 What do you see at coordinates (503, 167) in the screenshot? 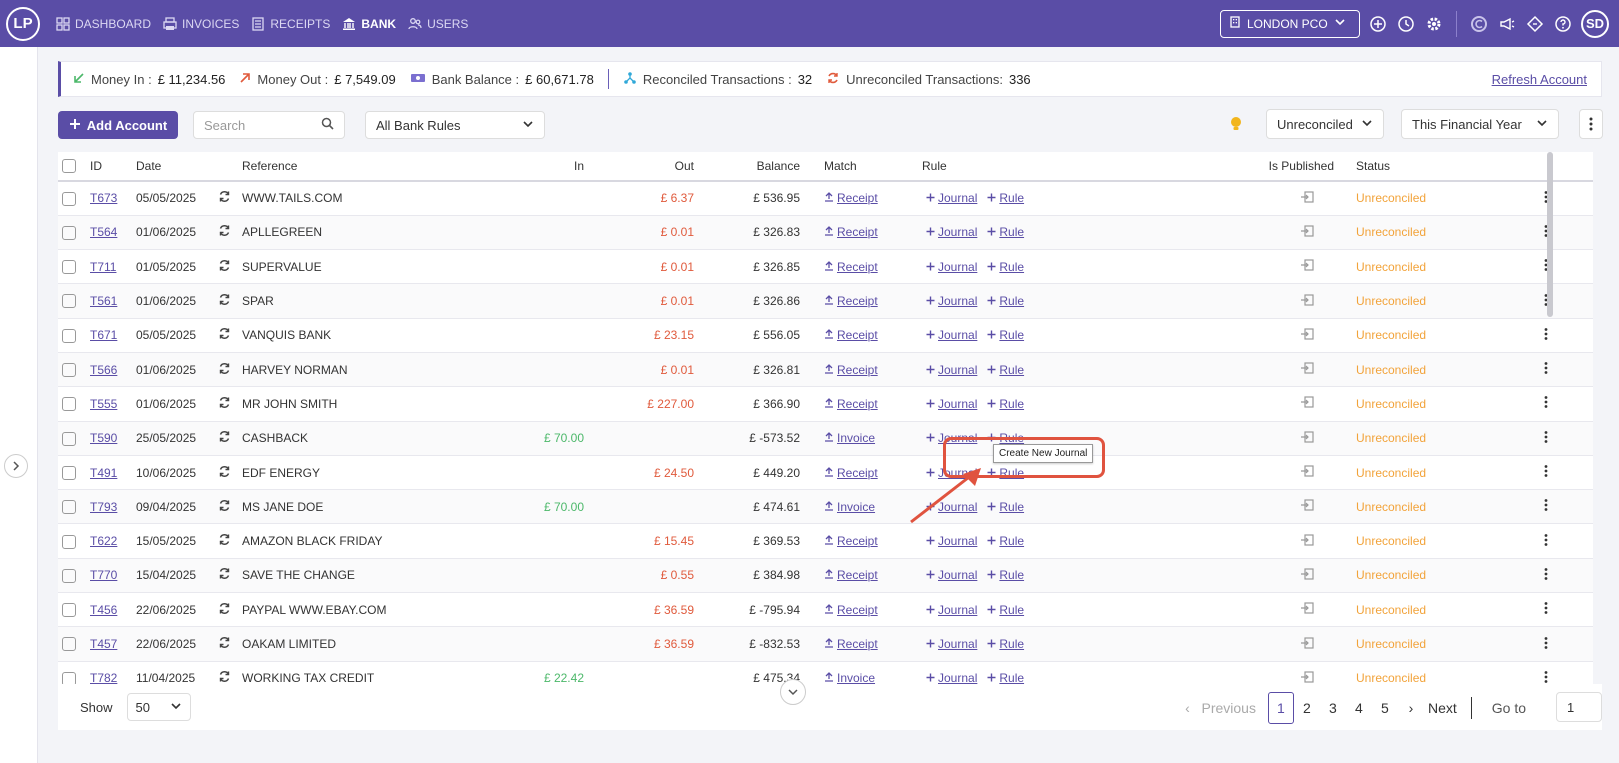
I see `col-header-in: In` at bounding box center [503, 167].